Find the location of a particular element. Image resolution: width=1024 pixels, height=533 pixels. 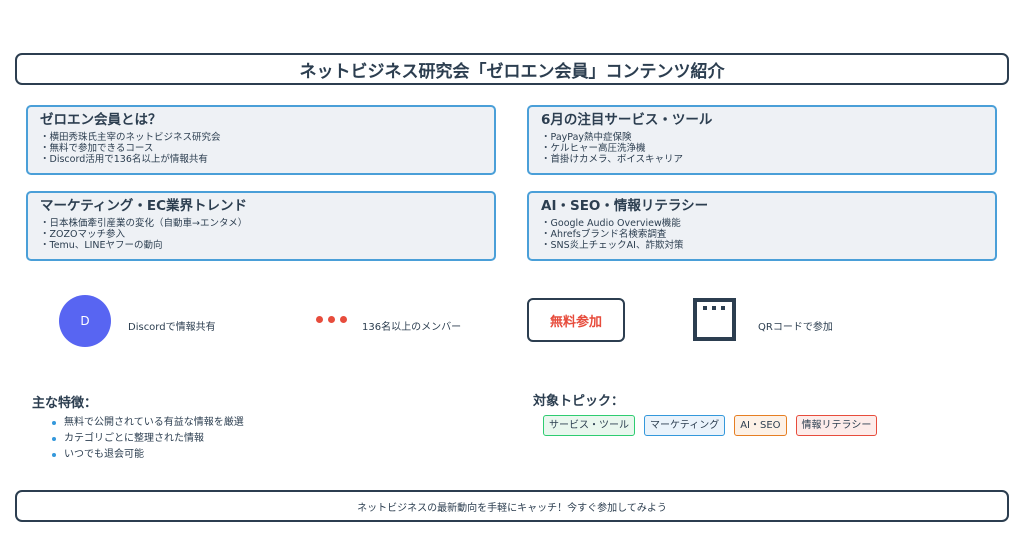

footer-text: ネットビジネスの最新動向を手軽にキャッチ！今すぐ参加してみよう is located at coordinates (512, 508).